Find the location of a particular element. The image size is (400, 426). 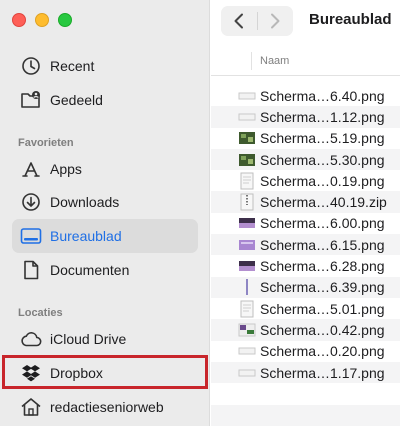

list-filler is located at coordinates (305, 415).